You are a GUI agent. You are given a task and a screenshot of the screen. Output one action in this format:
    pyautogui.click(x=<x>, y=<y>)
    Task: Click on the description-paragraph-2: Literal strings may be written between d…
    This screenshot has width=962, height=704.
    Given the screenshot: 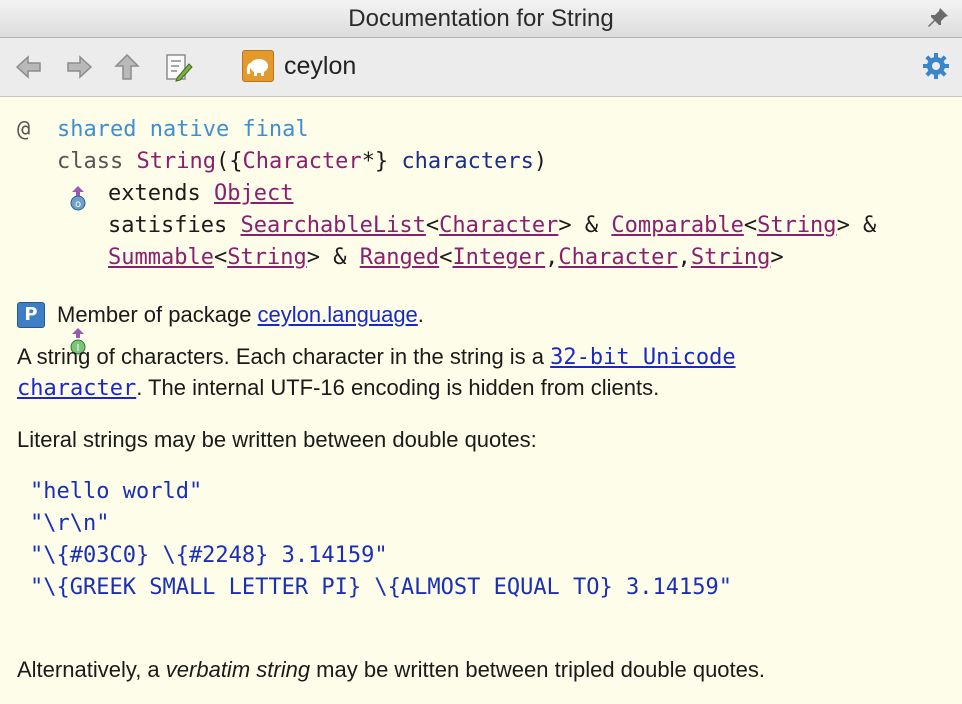 What is the action you would take?
    pyautogui.click(x=277, y=439)
    